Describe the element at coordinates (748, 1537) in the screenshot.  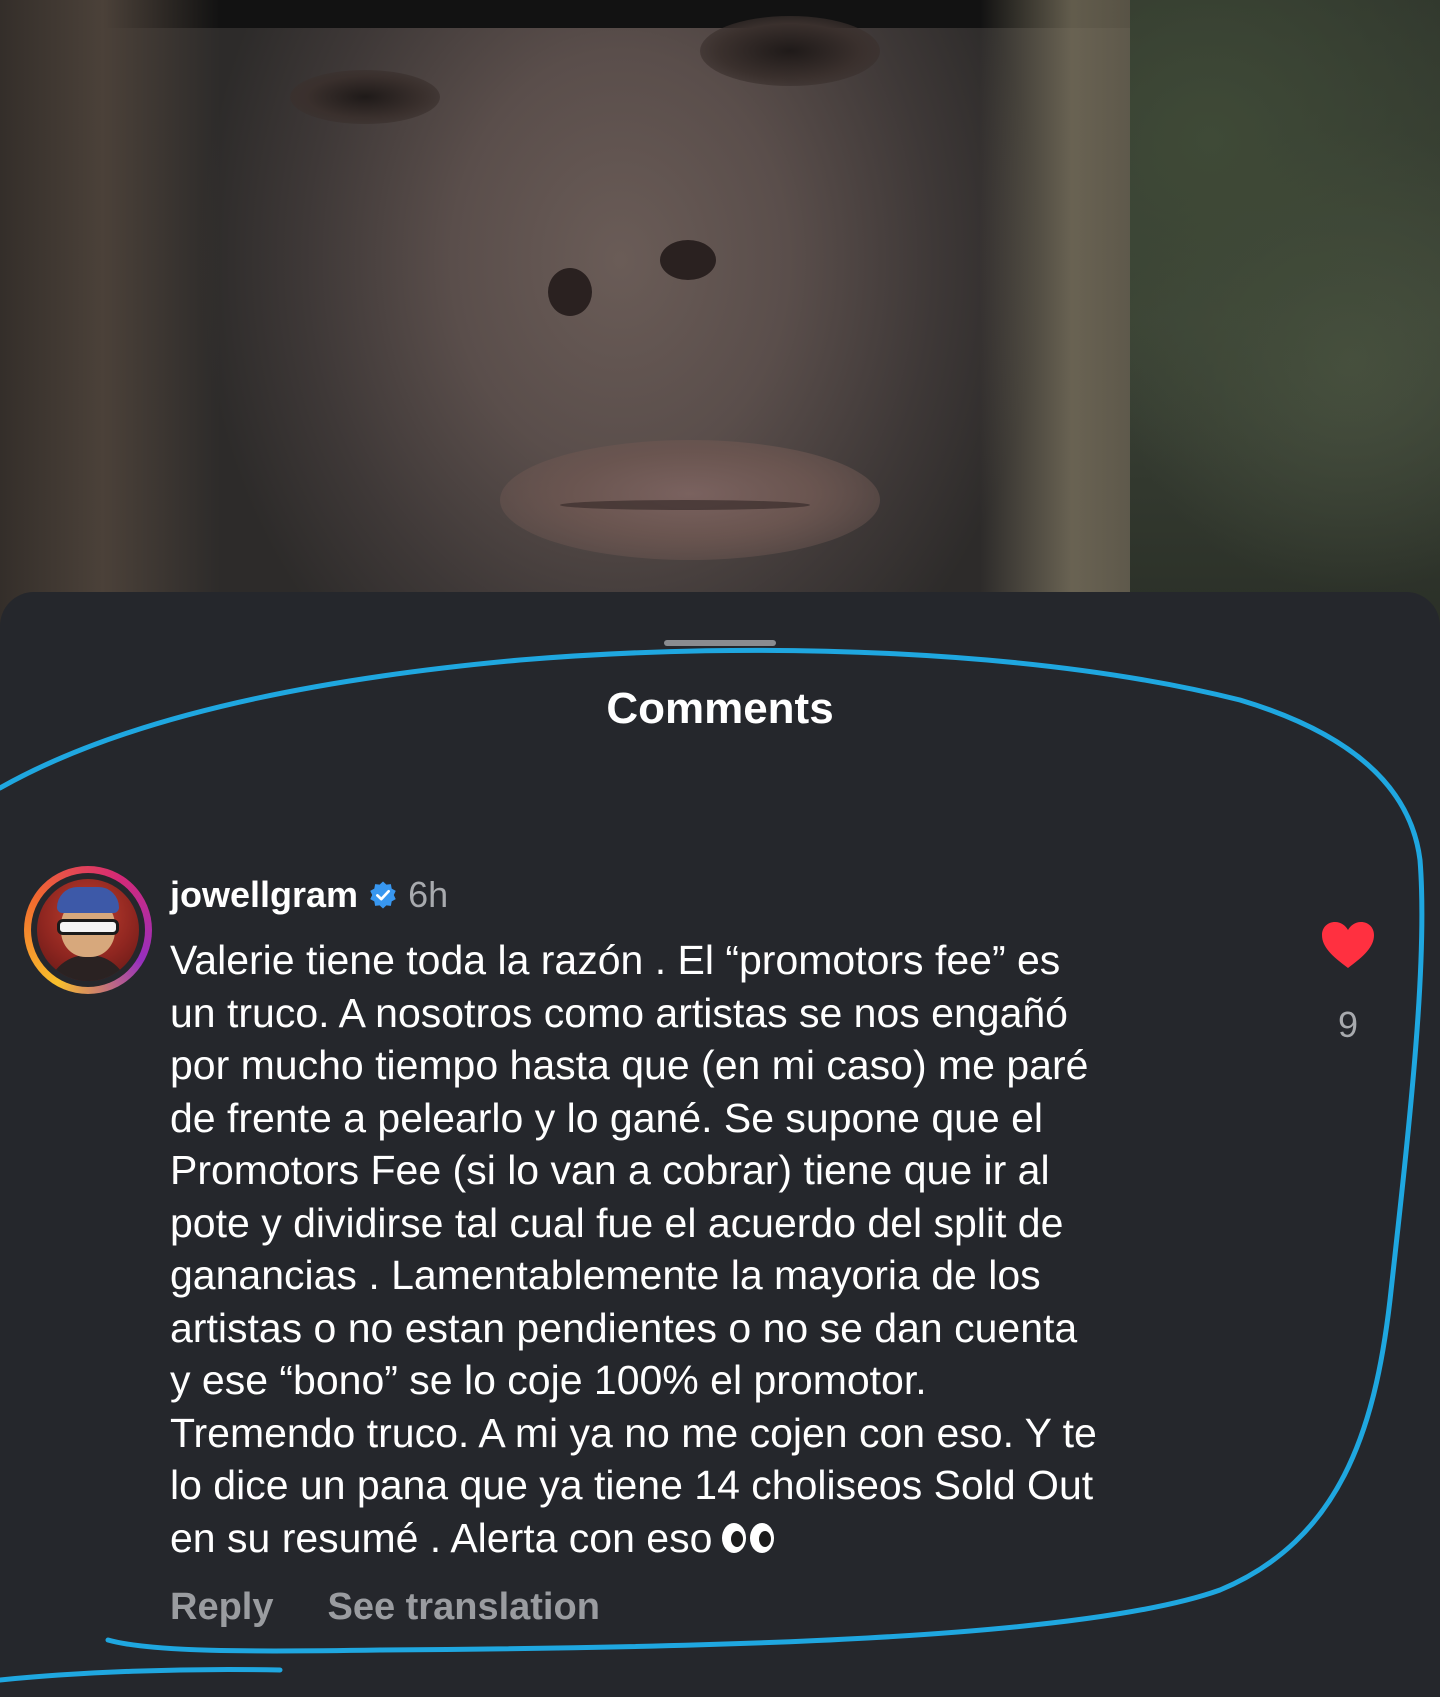
I see `eyes-icon` at that location.